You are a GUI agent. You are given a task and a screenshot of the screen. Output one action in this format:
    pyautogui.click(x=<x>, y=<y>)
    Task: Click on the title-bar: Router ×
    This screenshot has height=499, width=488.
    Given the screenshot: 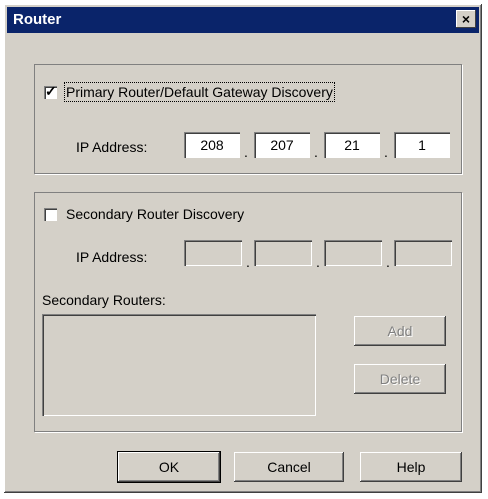 What is the action you would take?
    pyautogui.click(x=243, y=20)
    